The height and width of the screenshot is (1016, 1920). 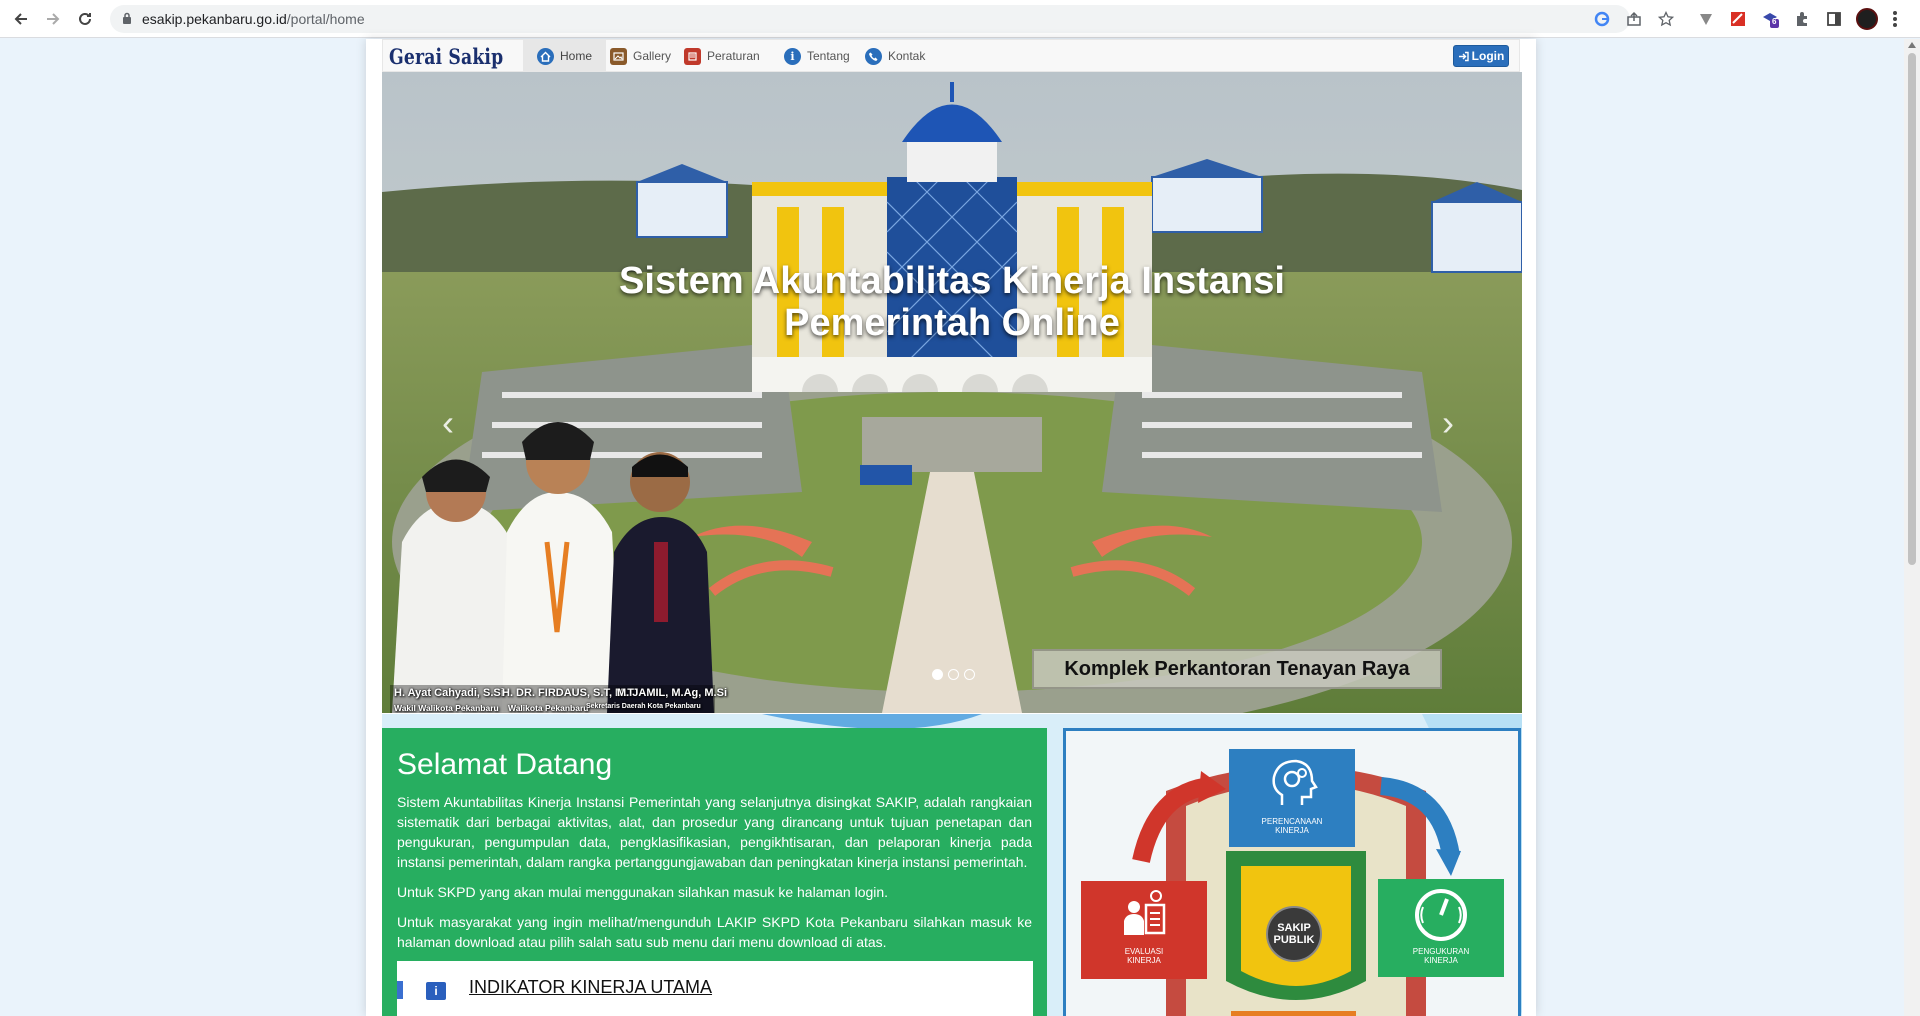 What do you see at coordinates (1774, 21) in the screenshot?
I see `extension-badge-count: 6` at bounding box center [1774, 21].